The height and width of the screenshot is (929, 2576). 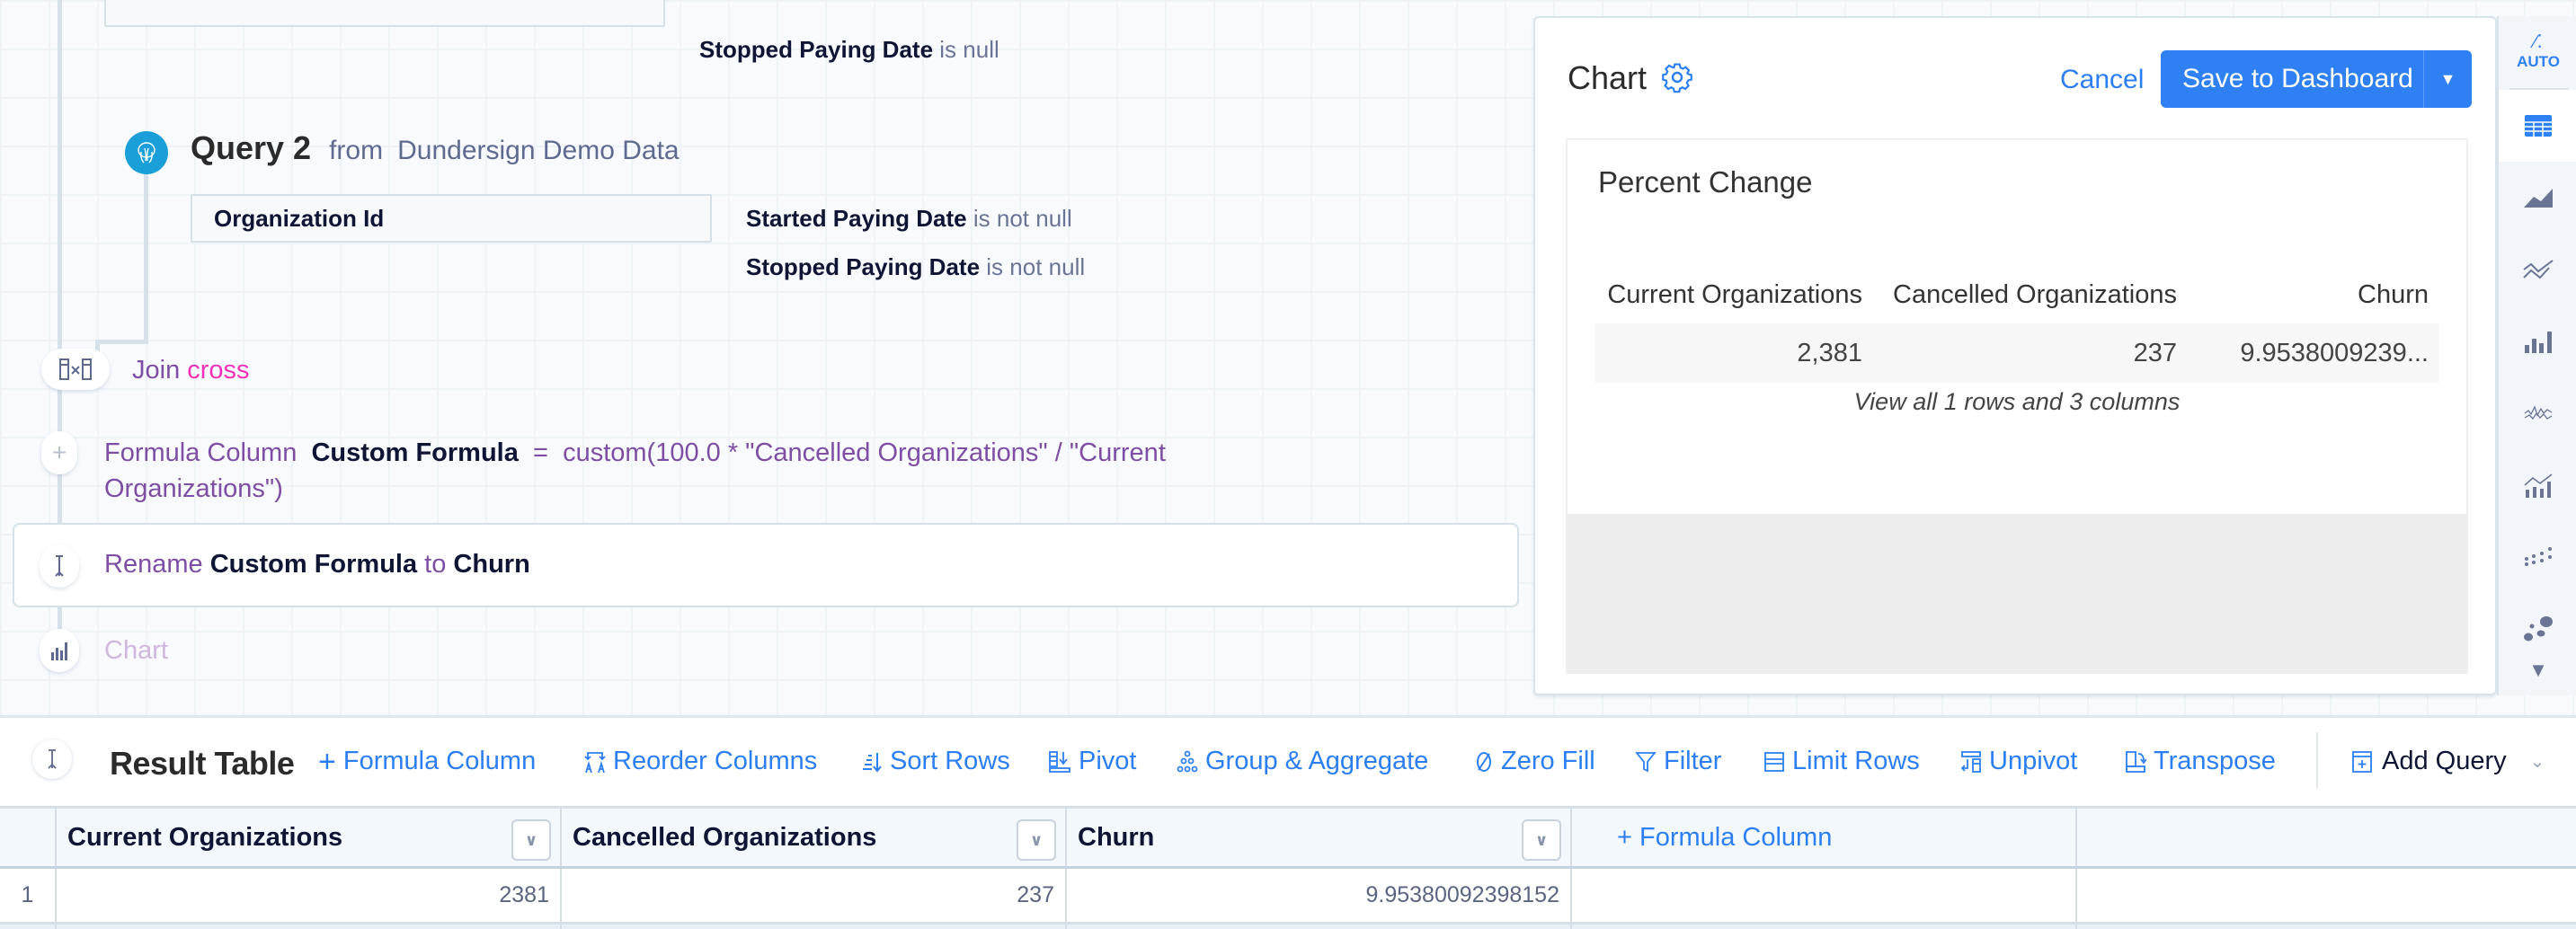 I want to click on bar-line-icon, so click(x=2538, y=485).